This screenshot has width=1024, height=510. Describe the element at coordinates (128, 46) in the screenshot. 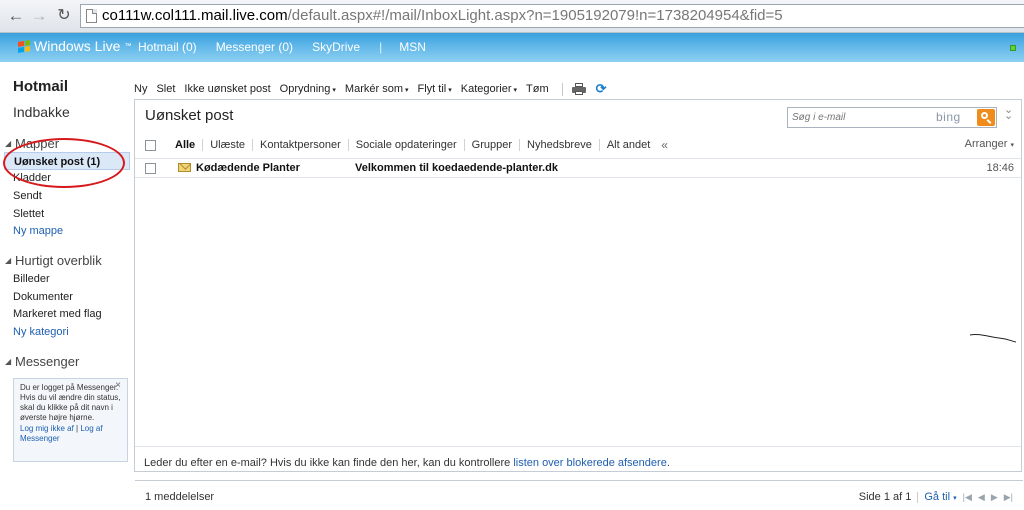

I see `trademark: ™` at that location.